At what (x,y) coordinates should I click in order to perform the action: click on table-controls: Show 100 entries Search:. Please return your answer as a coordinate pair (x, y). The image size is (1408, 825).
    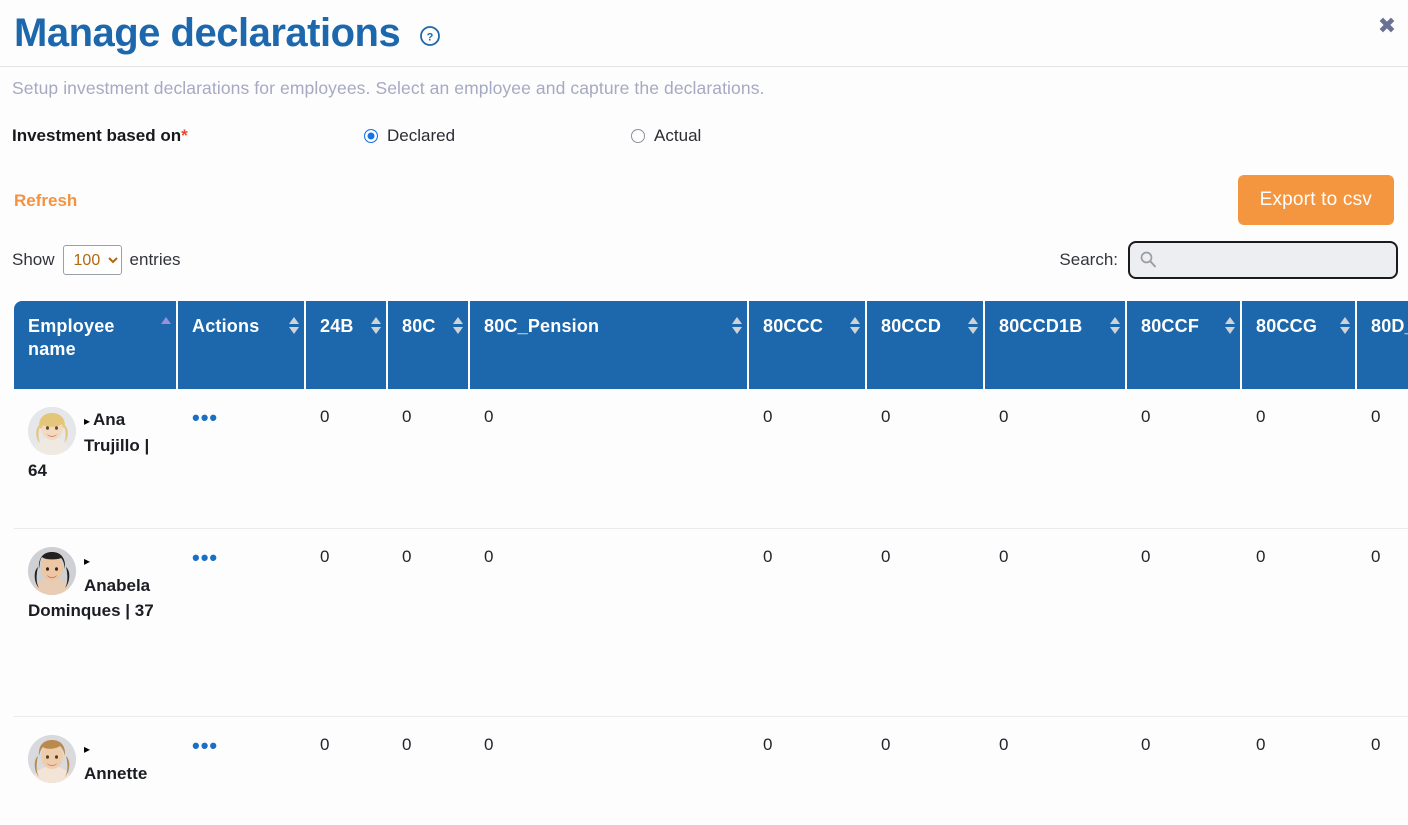
    Looking at the image, I should click on (704, 264).